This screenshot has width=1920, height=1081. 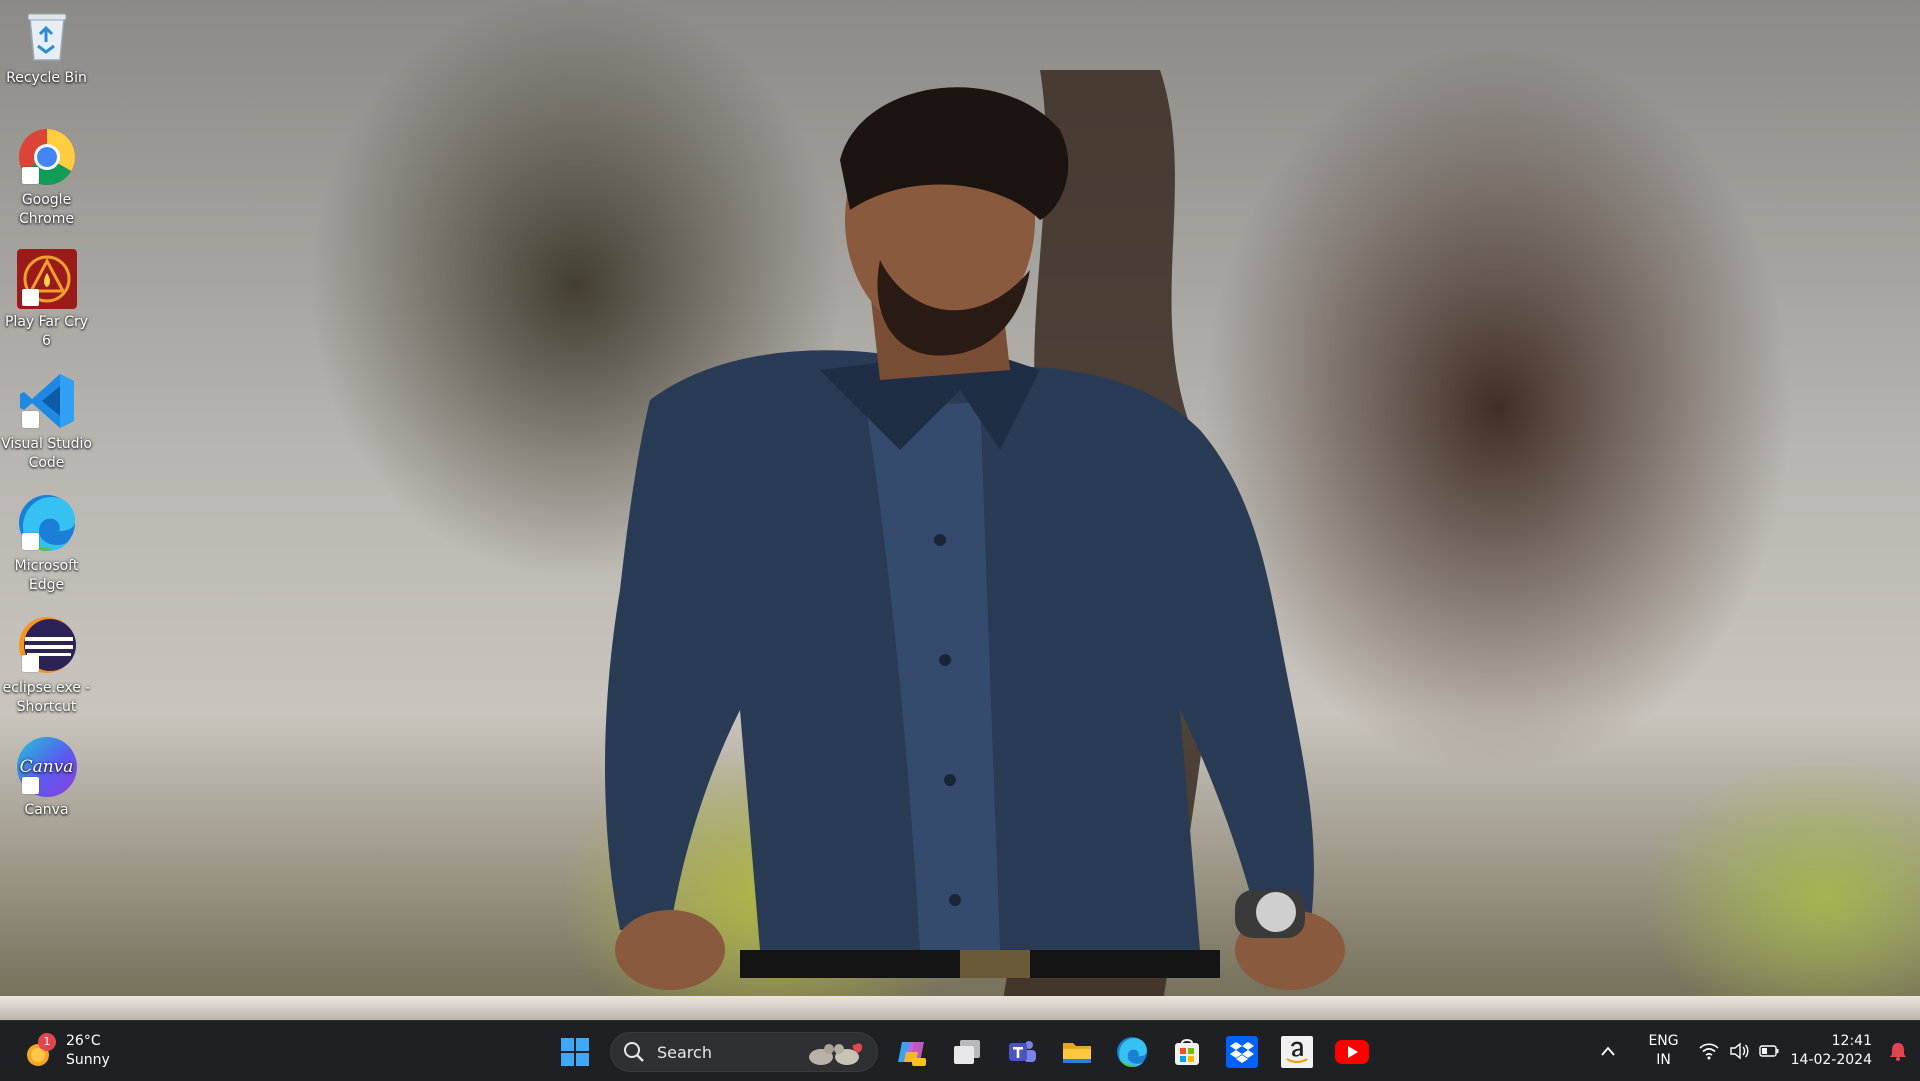 I want to click on clock-time: 12:41, so click(x=1851, y=1041).